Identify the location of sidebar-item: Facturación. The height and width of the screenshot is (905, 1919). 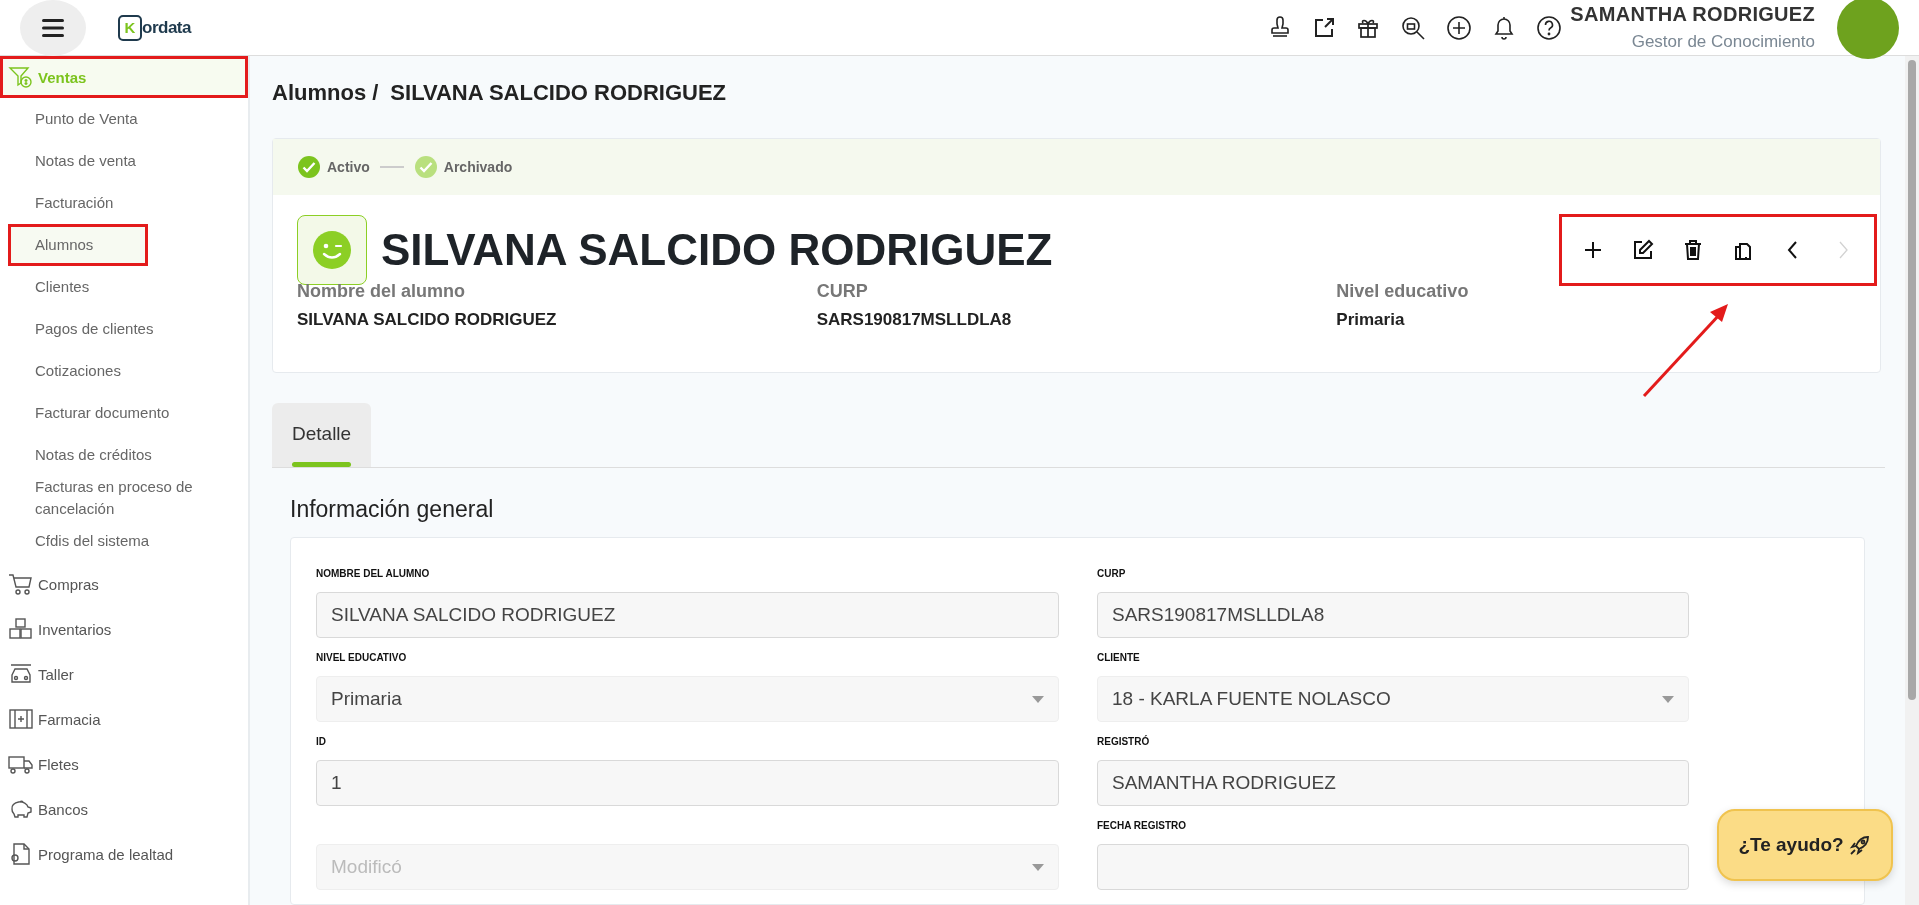
(124, 203).